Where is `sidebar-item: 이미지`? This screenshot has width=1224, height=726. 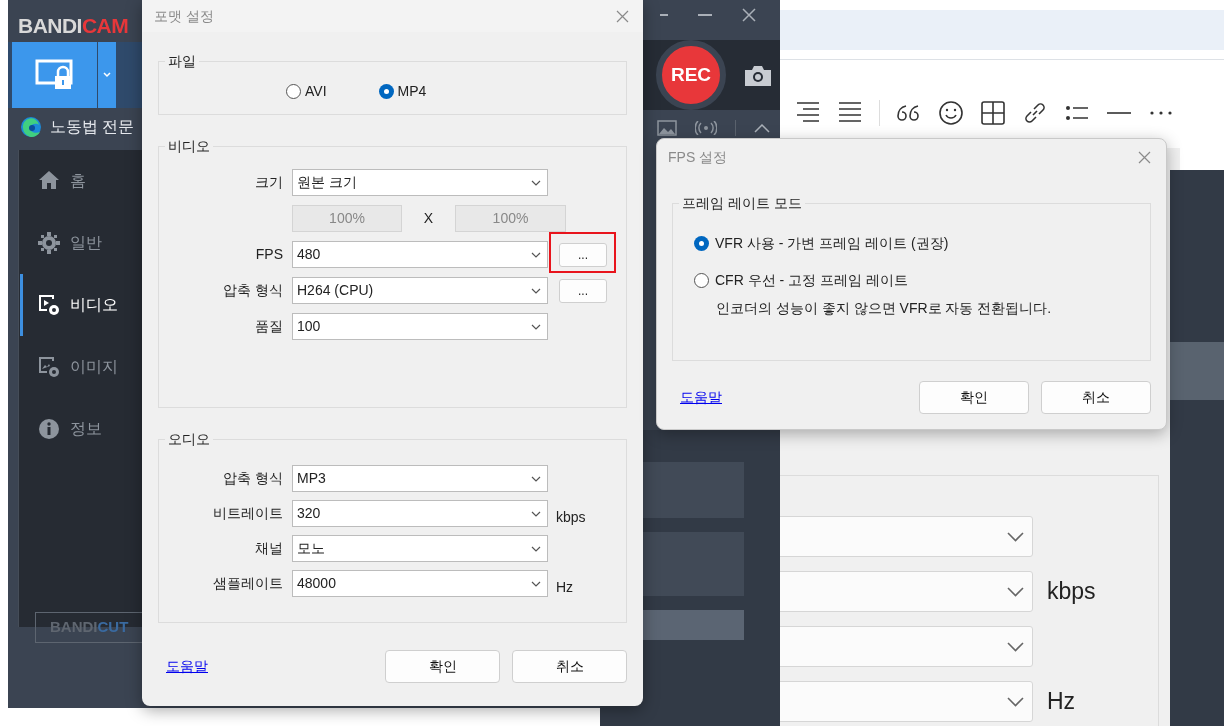
sidebar-item: 이미지 is located at coordinates (81, 367).